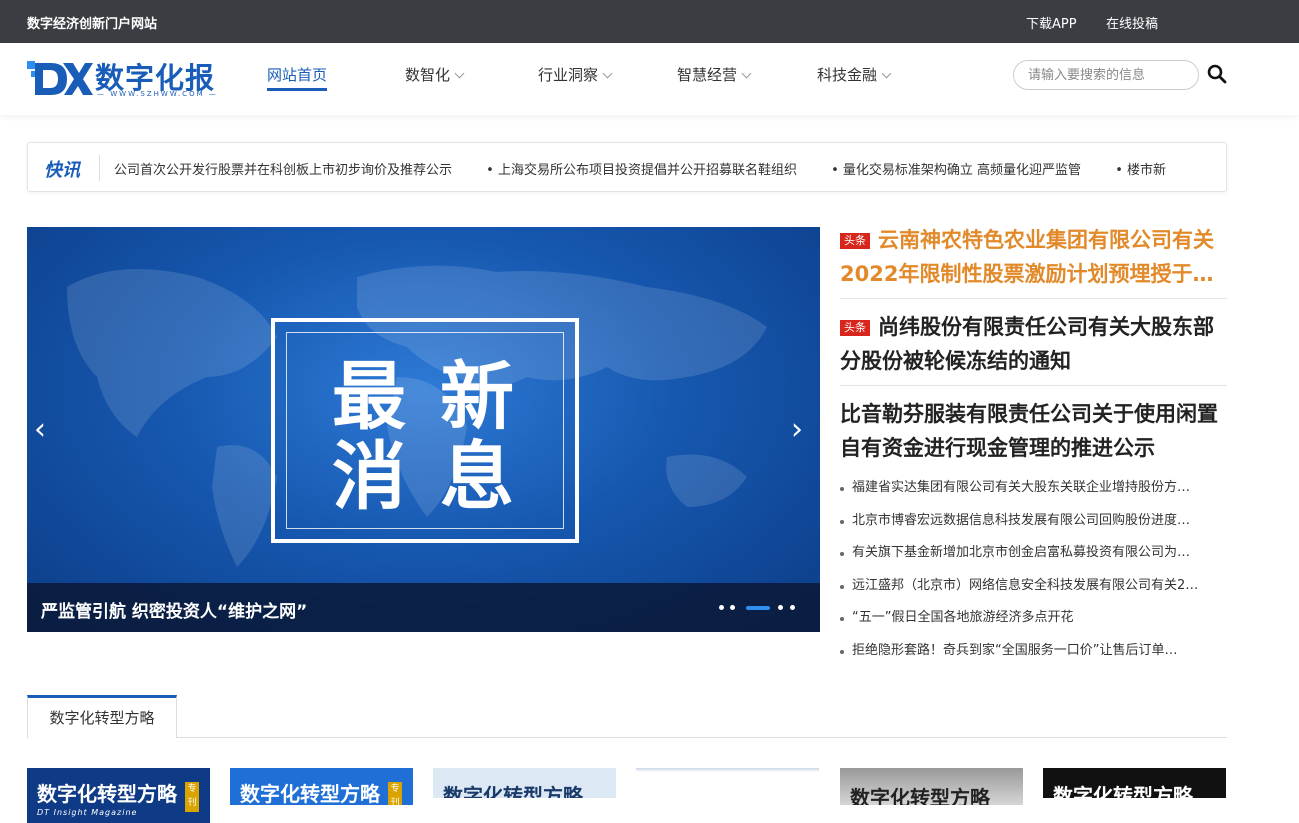  What do you see at coordinates (1051, 22) in the screenshot?
I see `download-app-link: 下载APP` at bounding box center [1051, 22].